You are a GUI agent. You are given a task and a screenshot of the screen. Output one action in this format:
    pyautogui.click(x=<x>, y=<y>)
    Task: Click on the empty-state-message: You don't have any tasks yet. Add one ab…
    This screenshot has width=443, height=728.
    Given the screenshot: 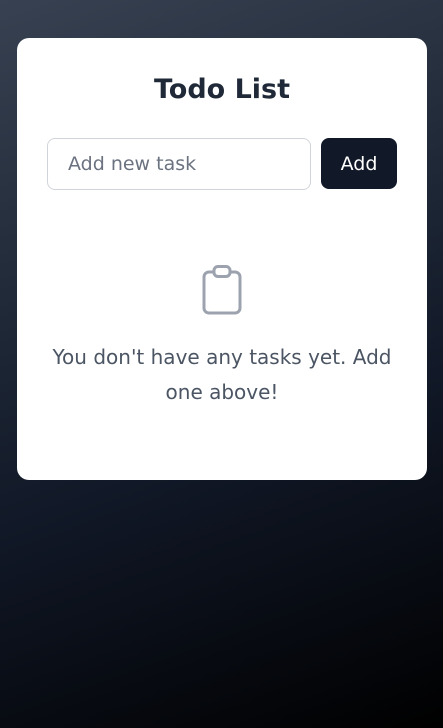 What is the action you would take?
    pyautogui.click(x=222, y=374)
    